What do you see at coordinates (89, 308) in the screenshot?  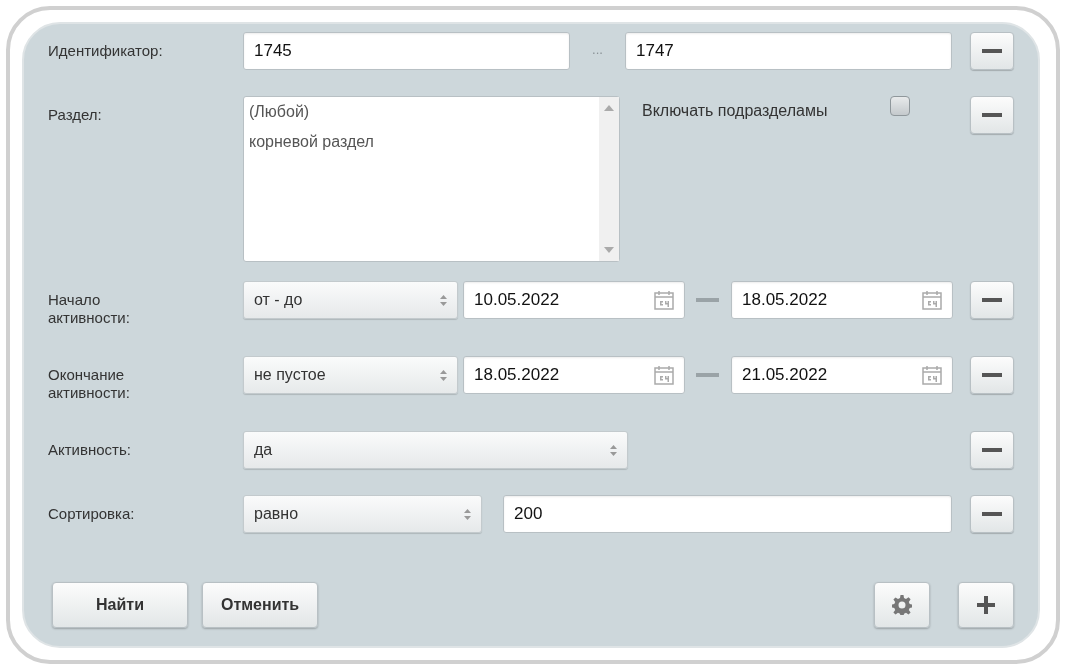 I see `filter-label: Начало активности:` at bounding box center [89, 308].